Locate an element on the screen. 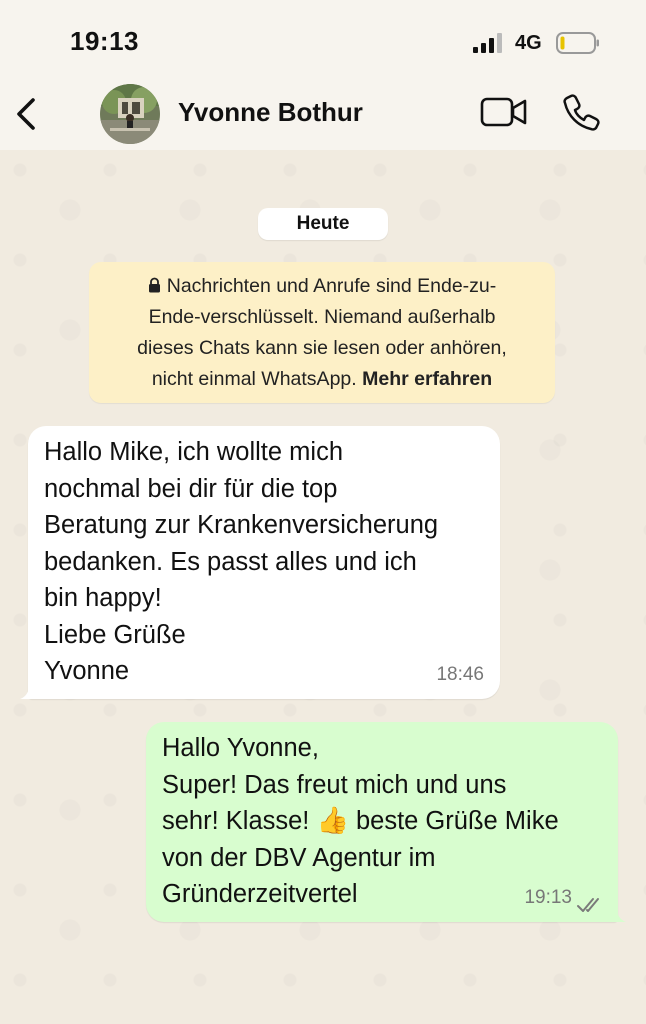 The width and height of the screenshot is (646, 1024). network-type: 4G is located at coordinates (528, 43).